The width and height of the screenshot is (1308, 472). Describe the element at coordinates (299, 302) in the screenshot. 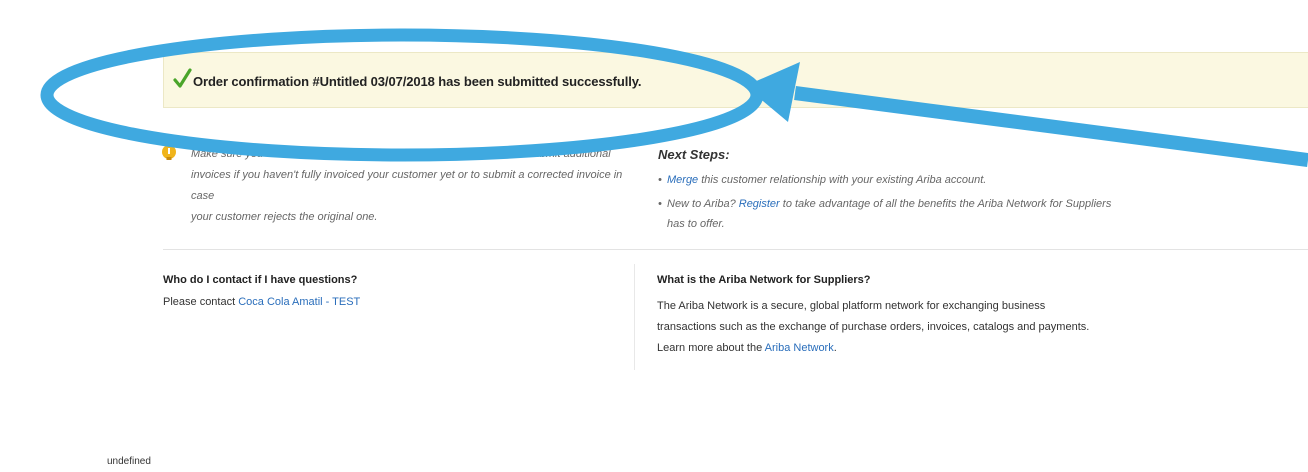

I see `customer-link: Coca Cola Amatil - TEST` at that location.